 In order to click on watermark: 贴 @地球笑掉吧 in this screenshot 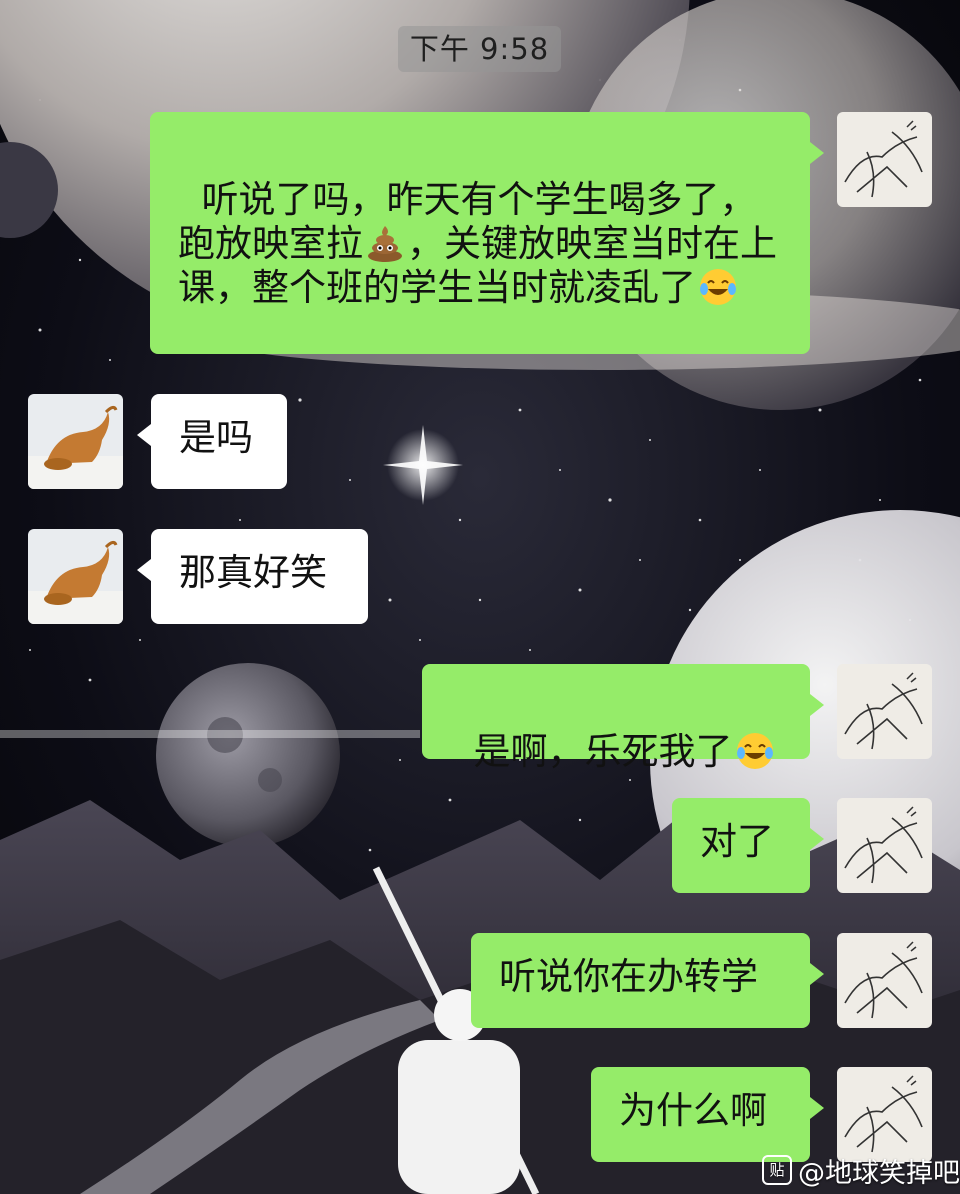, I will do `click(861, 1170)`.